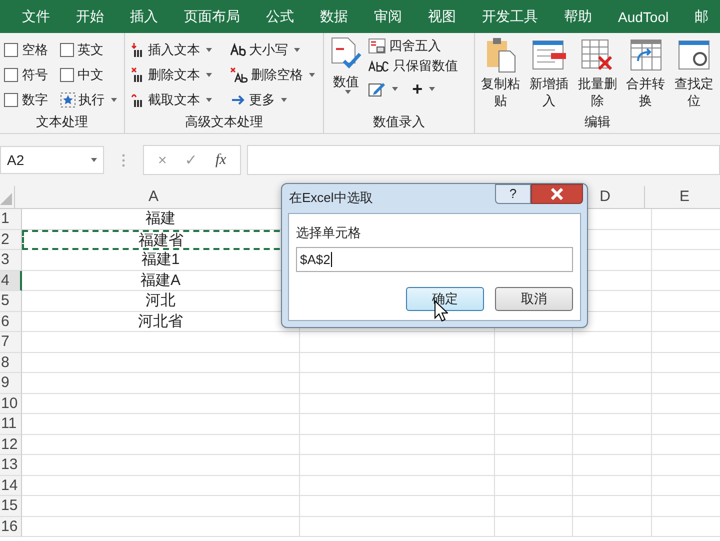 The width and height of the screenshot is (720, 541). Describe the element at coordinates (11, 506) in the screenshot. I see `row-header: 15` at that location.